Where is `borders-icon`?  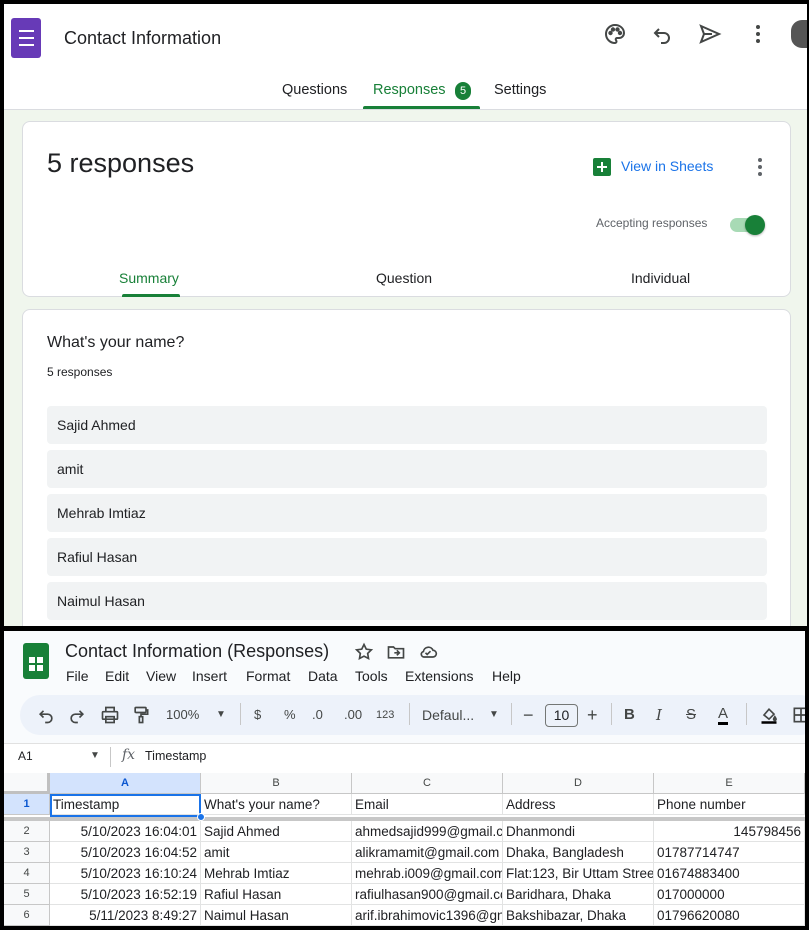 borders-icon is located at coordinates (798, 715).